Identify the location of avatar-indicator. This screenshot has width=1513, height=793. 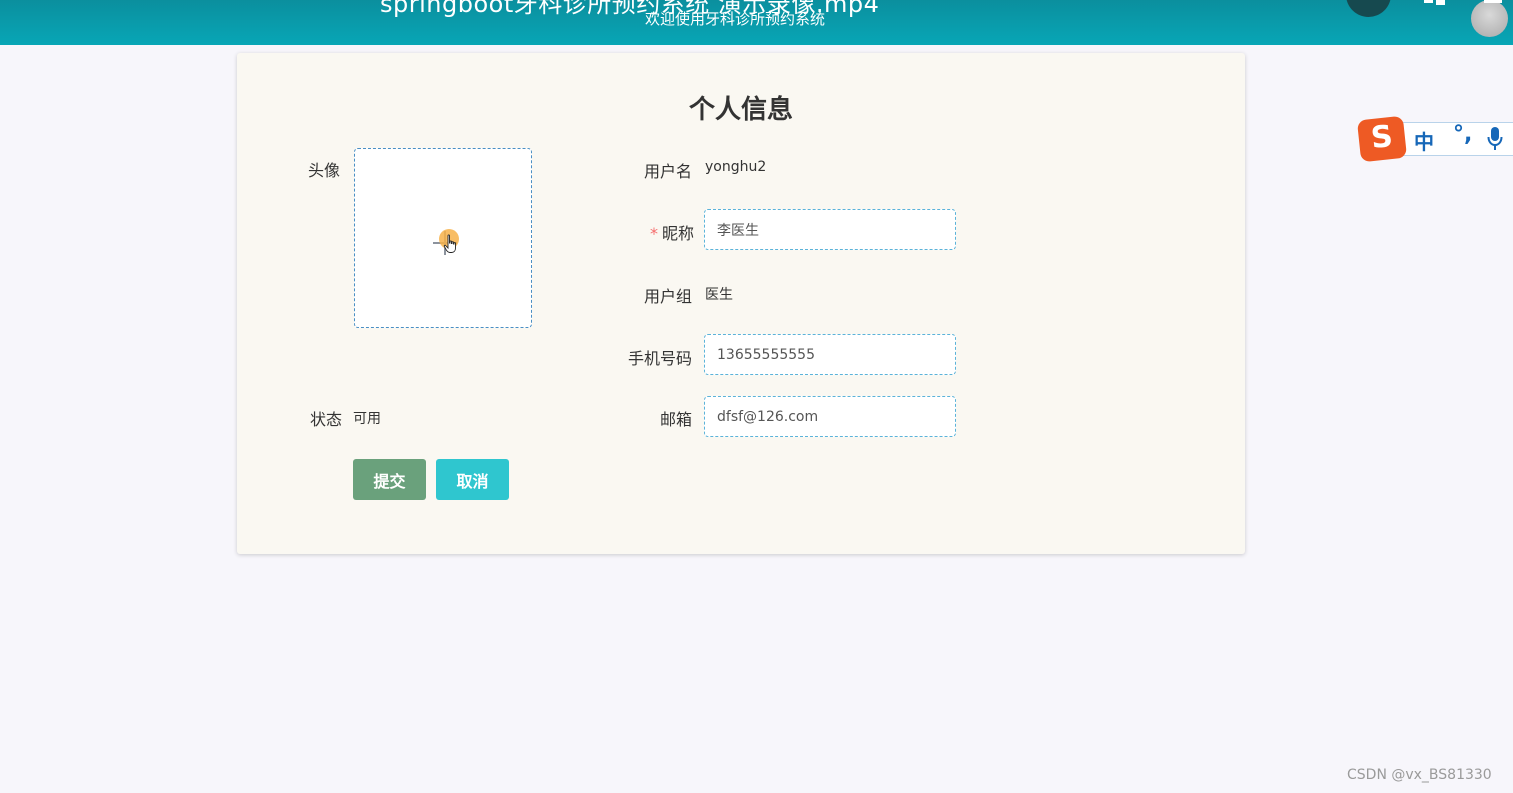
(1493, 1).